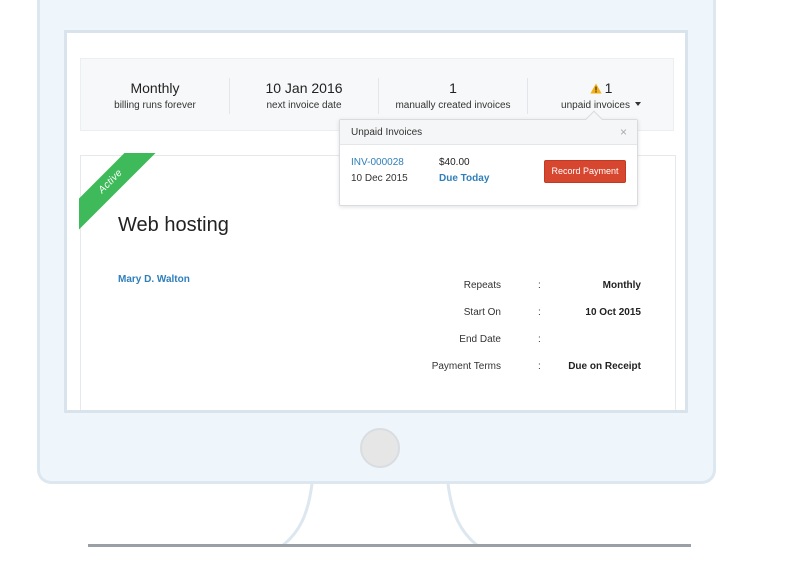  What do you see at coordinates (526, 315) in the screenshot?
I see `detail-row-start-on: Start On : 10 Oct 2015` at bounding box center [526, 315].